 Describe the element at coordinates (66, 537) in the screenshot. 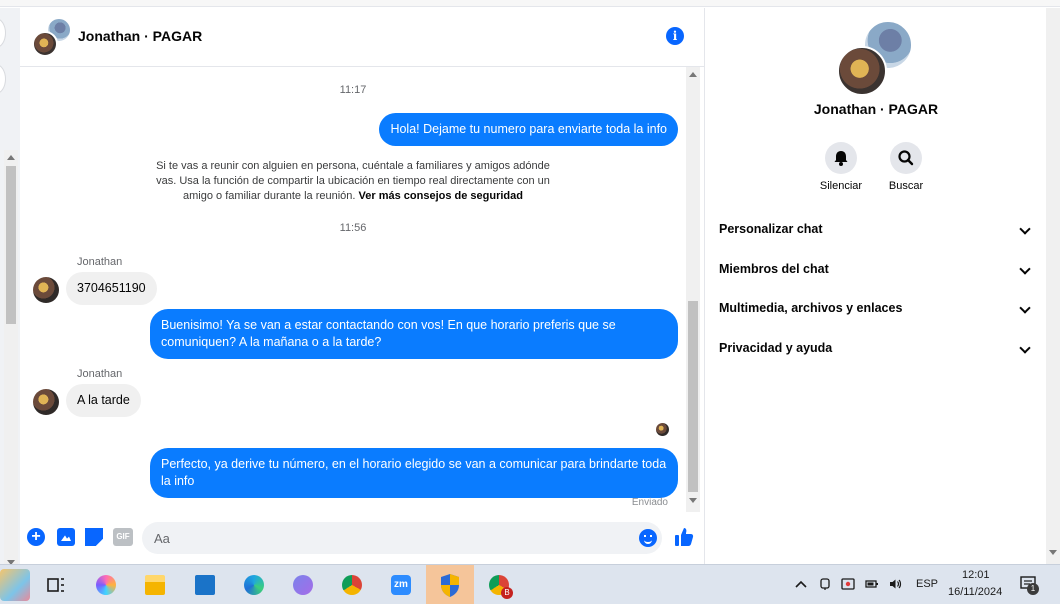

I see `photo-icon` at that location.